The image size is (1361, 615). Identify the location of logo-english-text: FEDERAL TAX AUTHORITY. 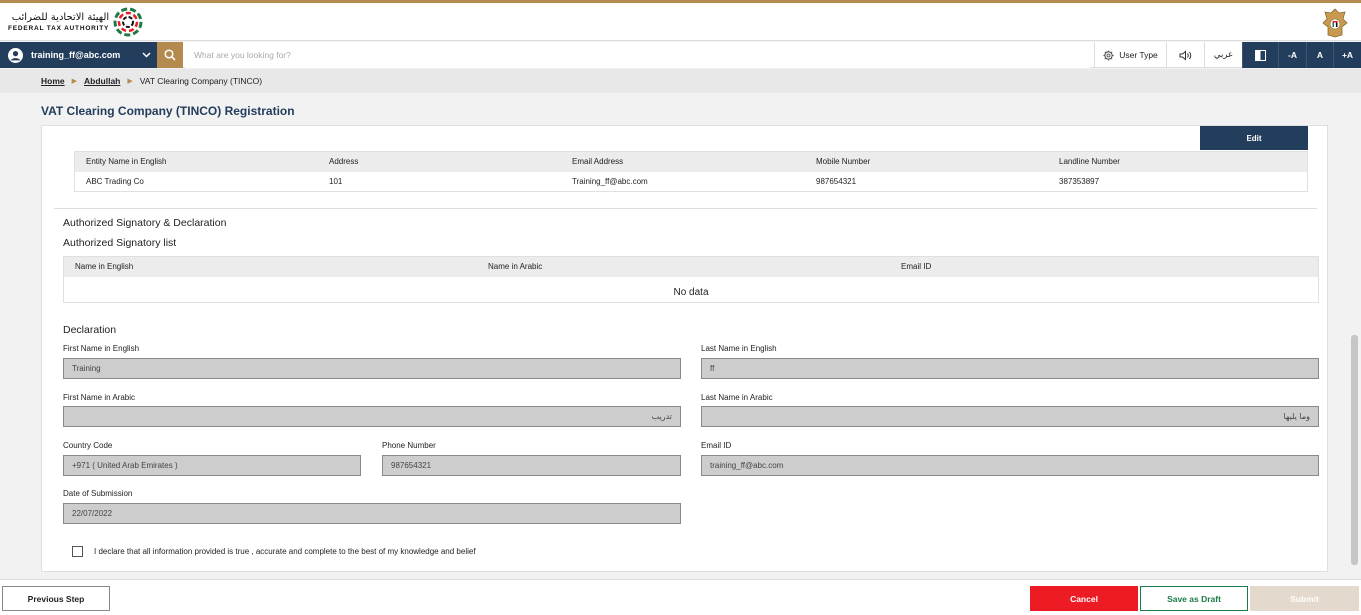
(59, 28).